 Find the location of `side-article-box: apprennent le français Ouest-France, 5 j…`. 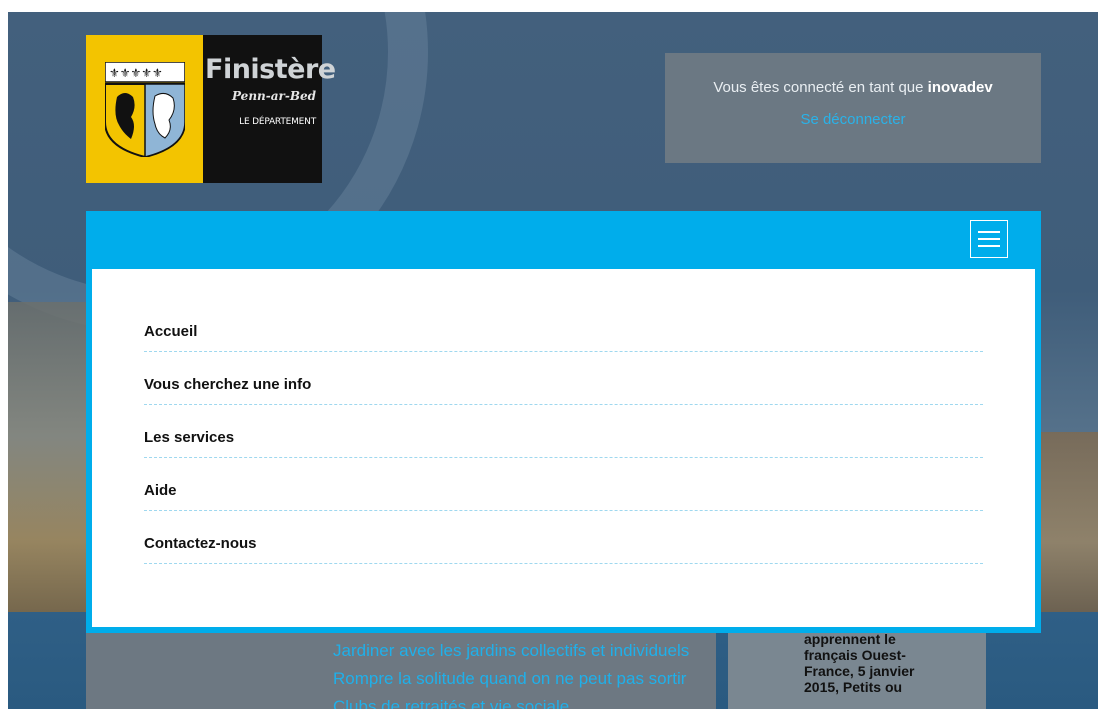

side-article-box: apprennent le français Ouest-France, 5 j… is located at coordinates (857, 665).